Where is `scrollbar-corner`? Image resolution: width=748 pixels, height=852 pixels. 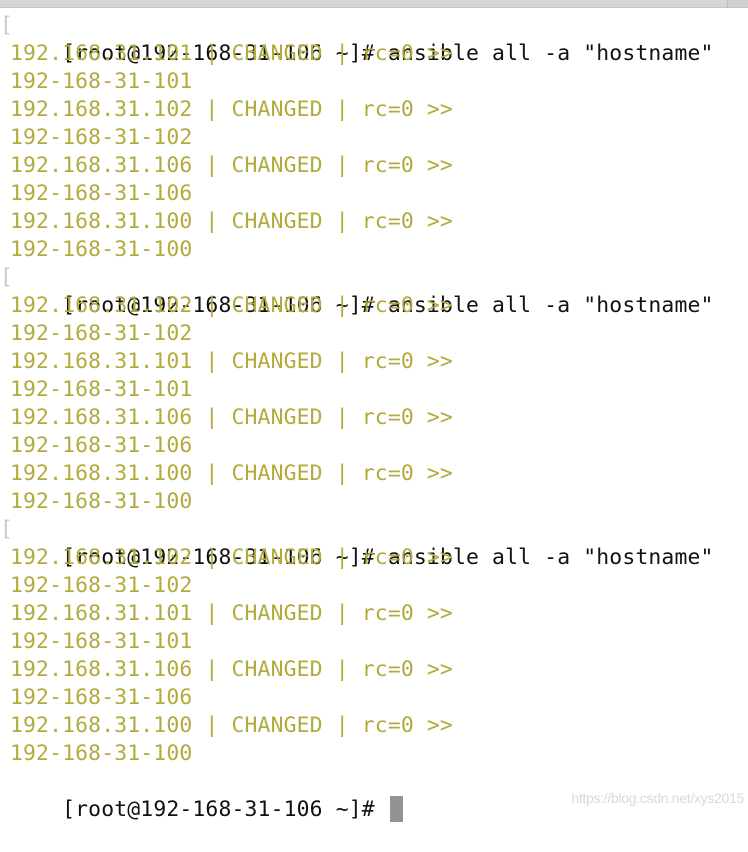
scrollbar-corner is located at coordinates (737, 3).